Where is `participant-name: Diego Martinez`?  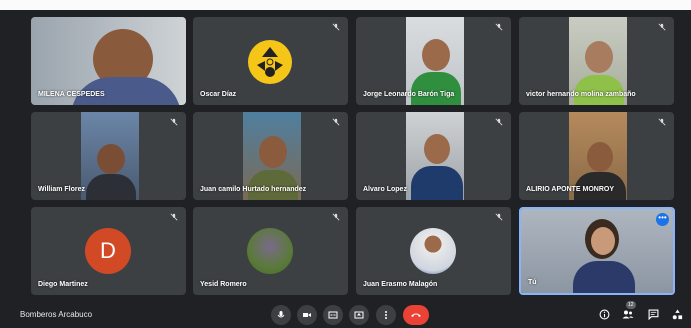 participant-name: Diego Martinez is located at coordinates (63, 284).